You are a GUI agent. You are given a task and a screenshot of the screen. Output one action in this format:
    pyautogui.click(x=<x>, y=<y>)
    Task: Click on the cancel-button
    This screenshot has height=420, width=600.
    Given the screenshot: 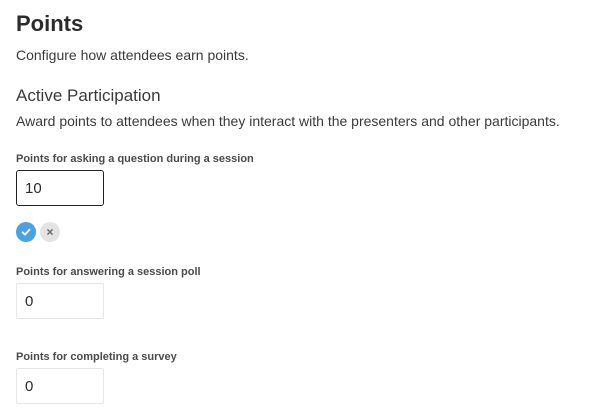 What is the action you would take?
    pyautogui.click(x=50, y=232)
    